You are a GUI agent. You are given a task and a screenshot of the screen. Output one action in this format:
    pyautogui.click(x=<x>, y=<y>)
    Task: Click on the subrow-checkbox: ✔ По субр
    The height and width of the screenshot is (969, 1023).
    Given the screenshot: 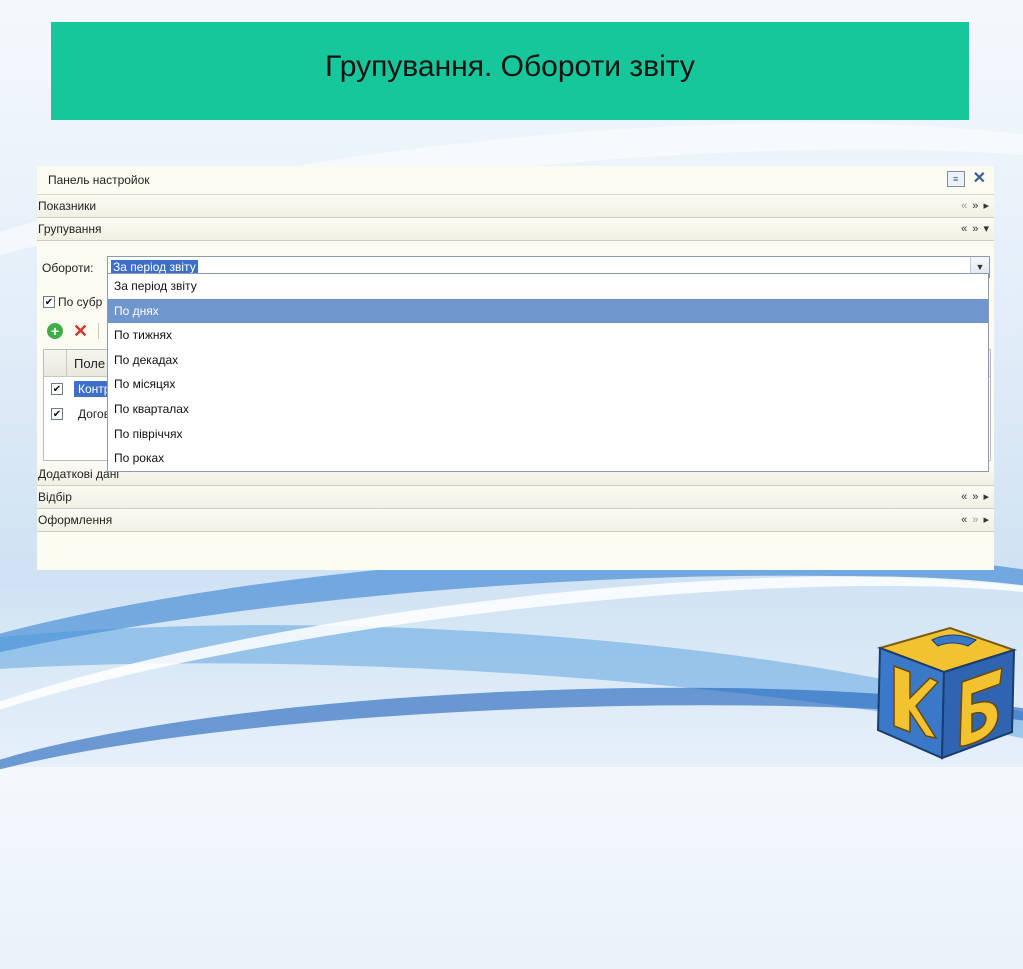 What is the action you would take?
    pyautogui.click(x=72, y=302)
    